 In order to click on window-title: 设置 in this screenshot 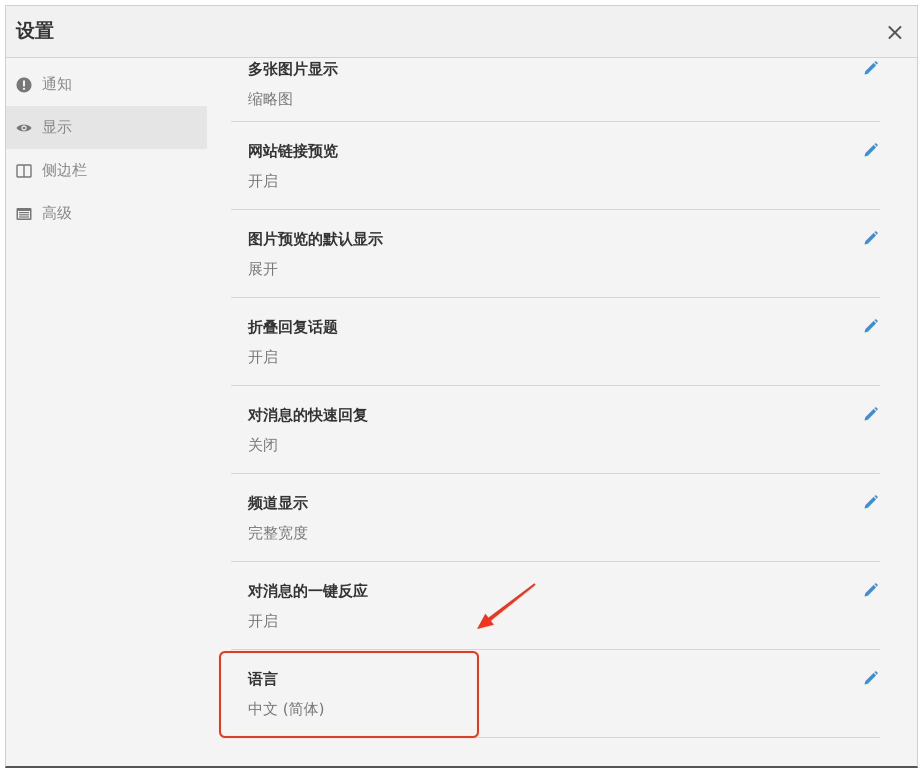, I will do `click(35, 31)`.